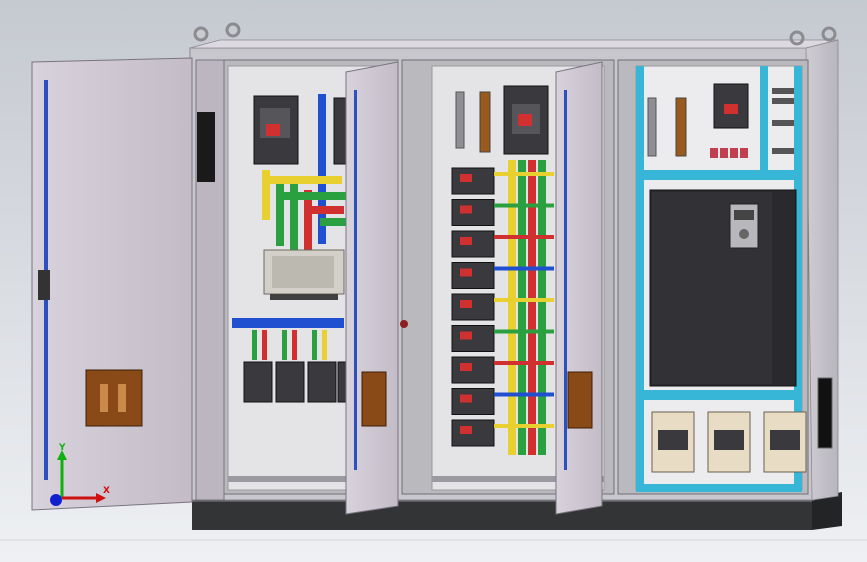 The height and width of the screenshot is (562, 867). Describe the element at coordinates (114, 398) in the screenshot. I see `door-left-document-holder` at that location.